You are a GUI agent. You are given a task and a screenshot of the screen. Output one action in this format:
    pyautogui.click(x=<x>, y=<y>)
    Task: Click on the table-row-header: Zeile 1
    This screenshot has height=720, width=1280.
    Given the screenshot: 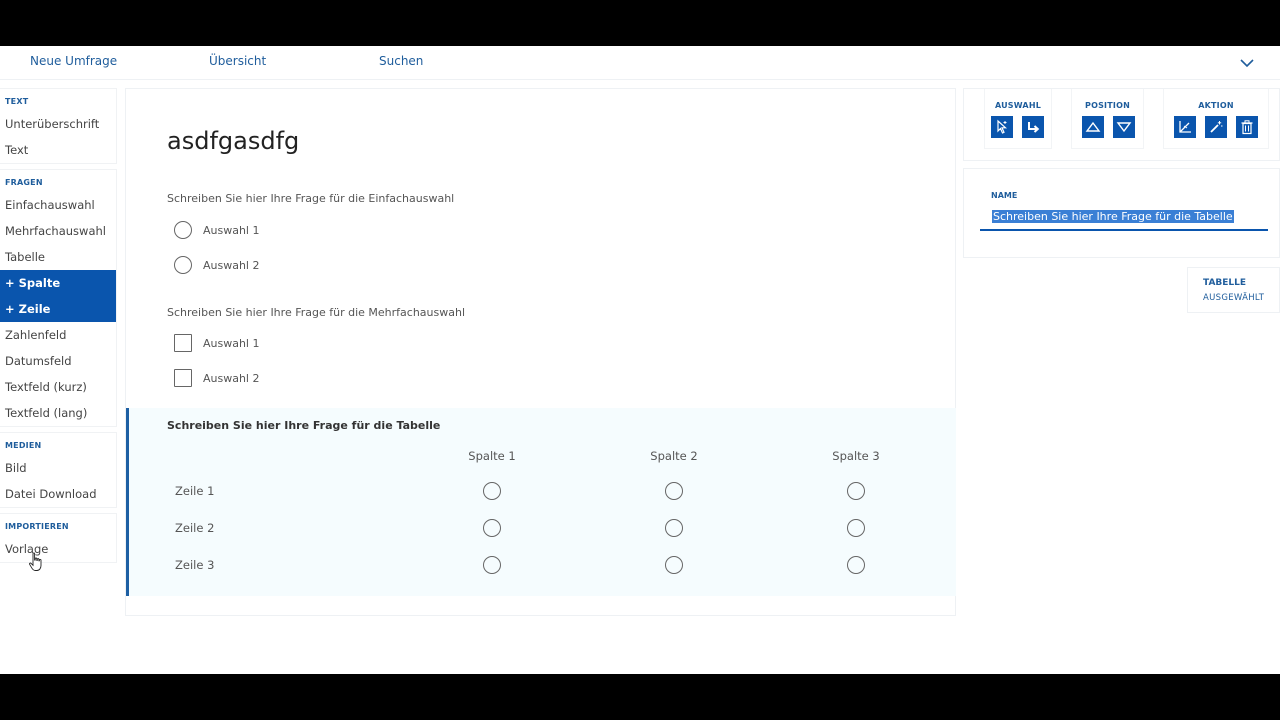 What is the action you would take?
    pyautogui.click(x=195, y=491)
    